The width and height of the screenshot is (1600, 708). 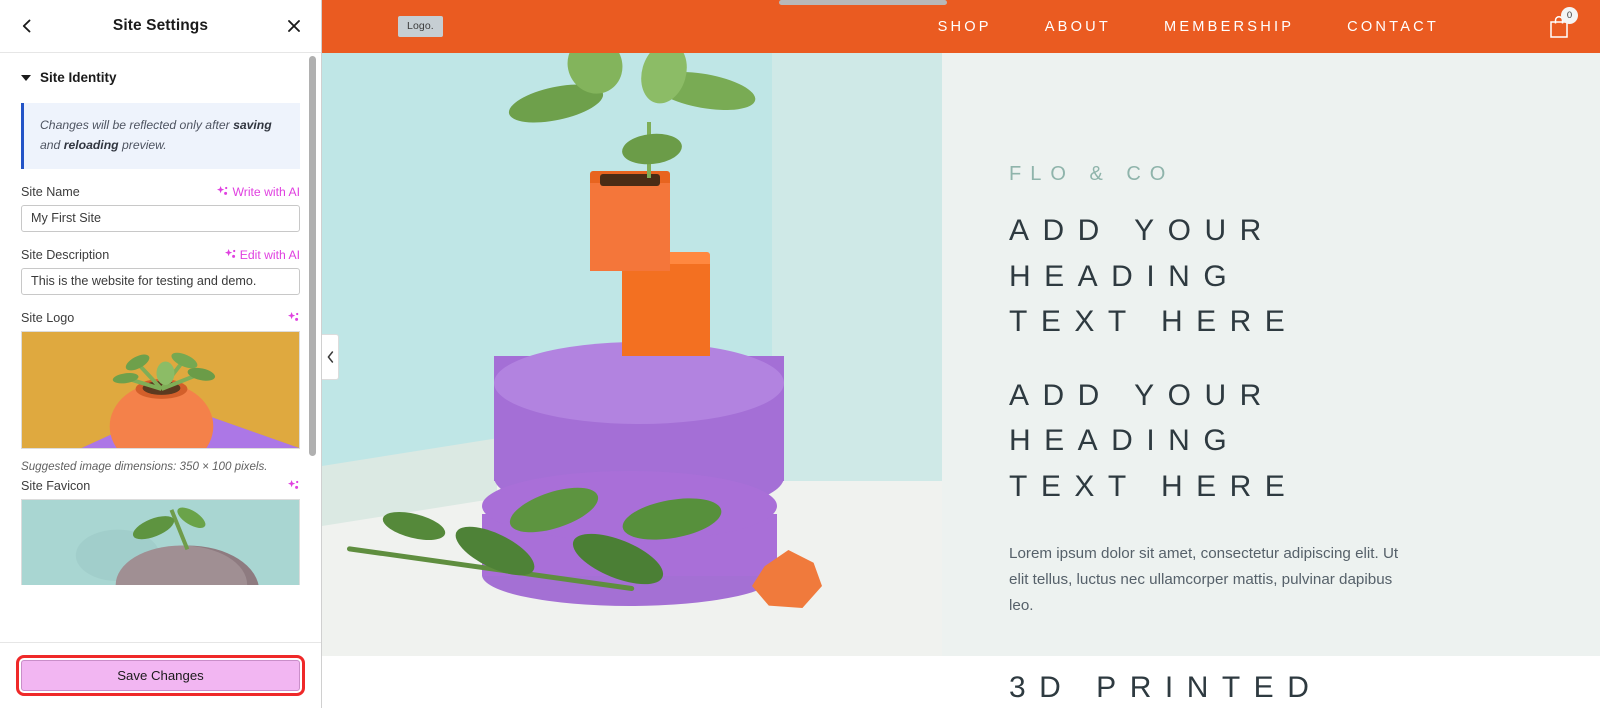 What do you see at coordinates (965, 27) in the screenshot?
I see `nav-item-shop: SHOP` at bounding box center [965, 27].